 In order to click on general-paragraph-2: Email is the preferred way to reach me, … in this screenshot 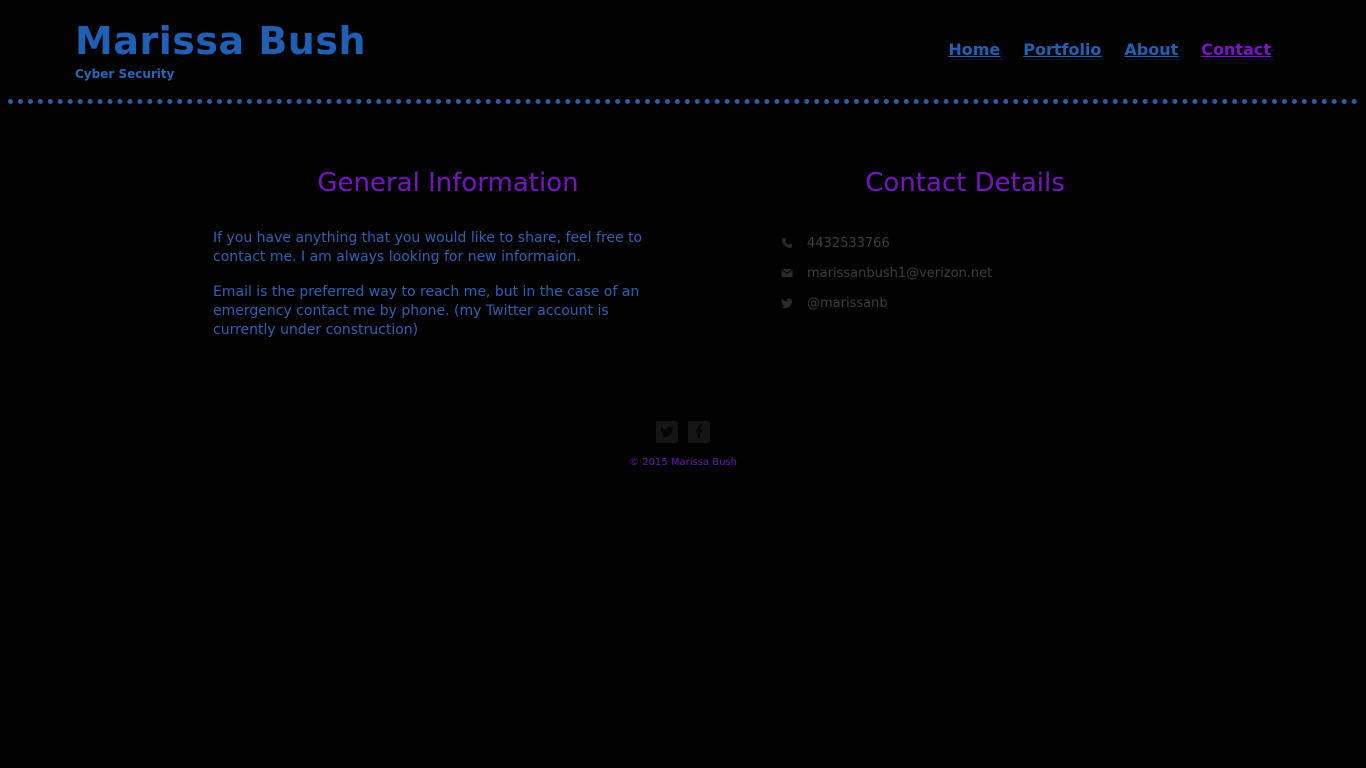, I will do `click(426, 311)`.